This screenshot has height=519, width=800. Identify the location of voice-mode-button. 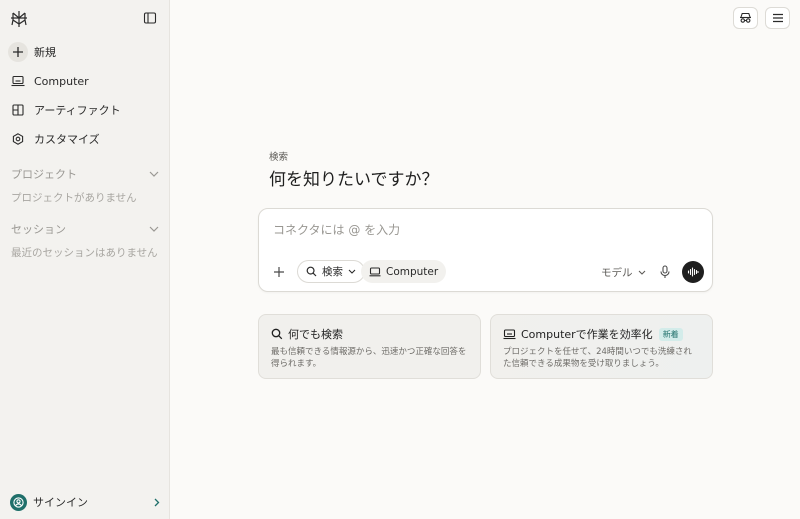
(693, 272).